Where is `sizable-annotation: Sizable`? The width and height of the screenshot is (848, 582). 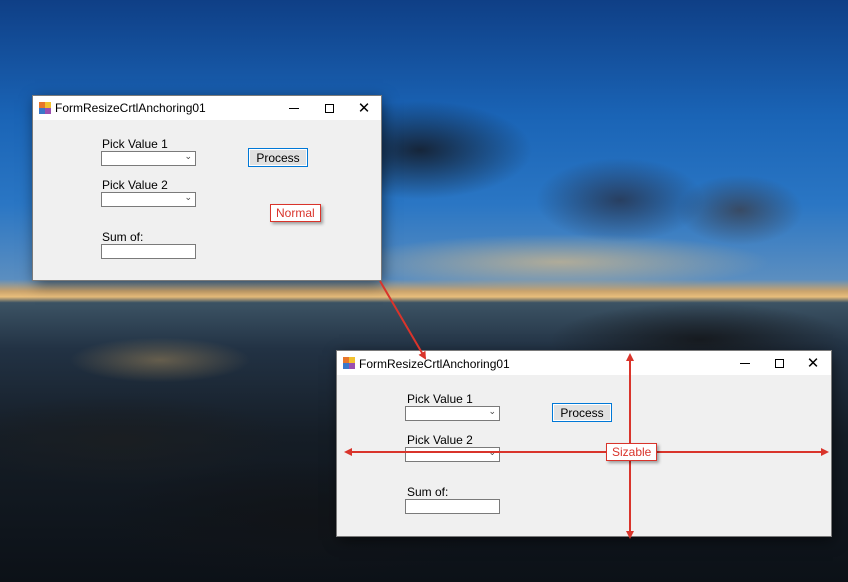
sizable-annotation: Sizable is located at coordinates (632, 452).